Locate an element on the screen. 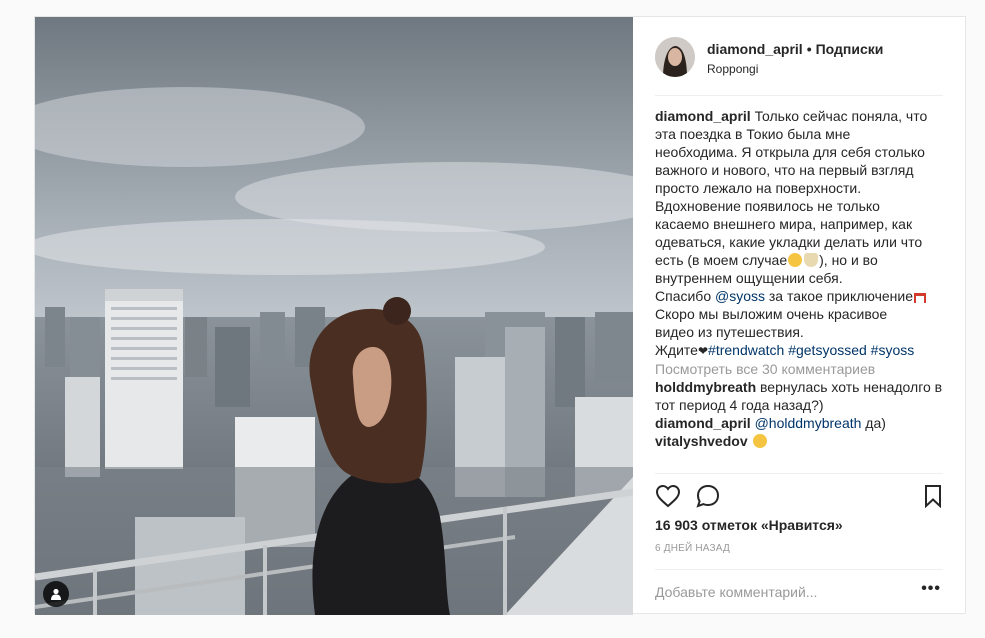 The height and width of the screenshot is (638, 985). more-options-button: ••• is located at coordinates (931, 589).